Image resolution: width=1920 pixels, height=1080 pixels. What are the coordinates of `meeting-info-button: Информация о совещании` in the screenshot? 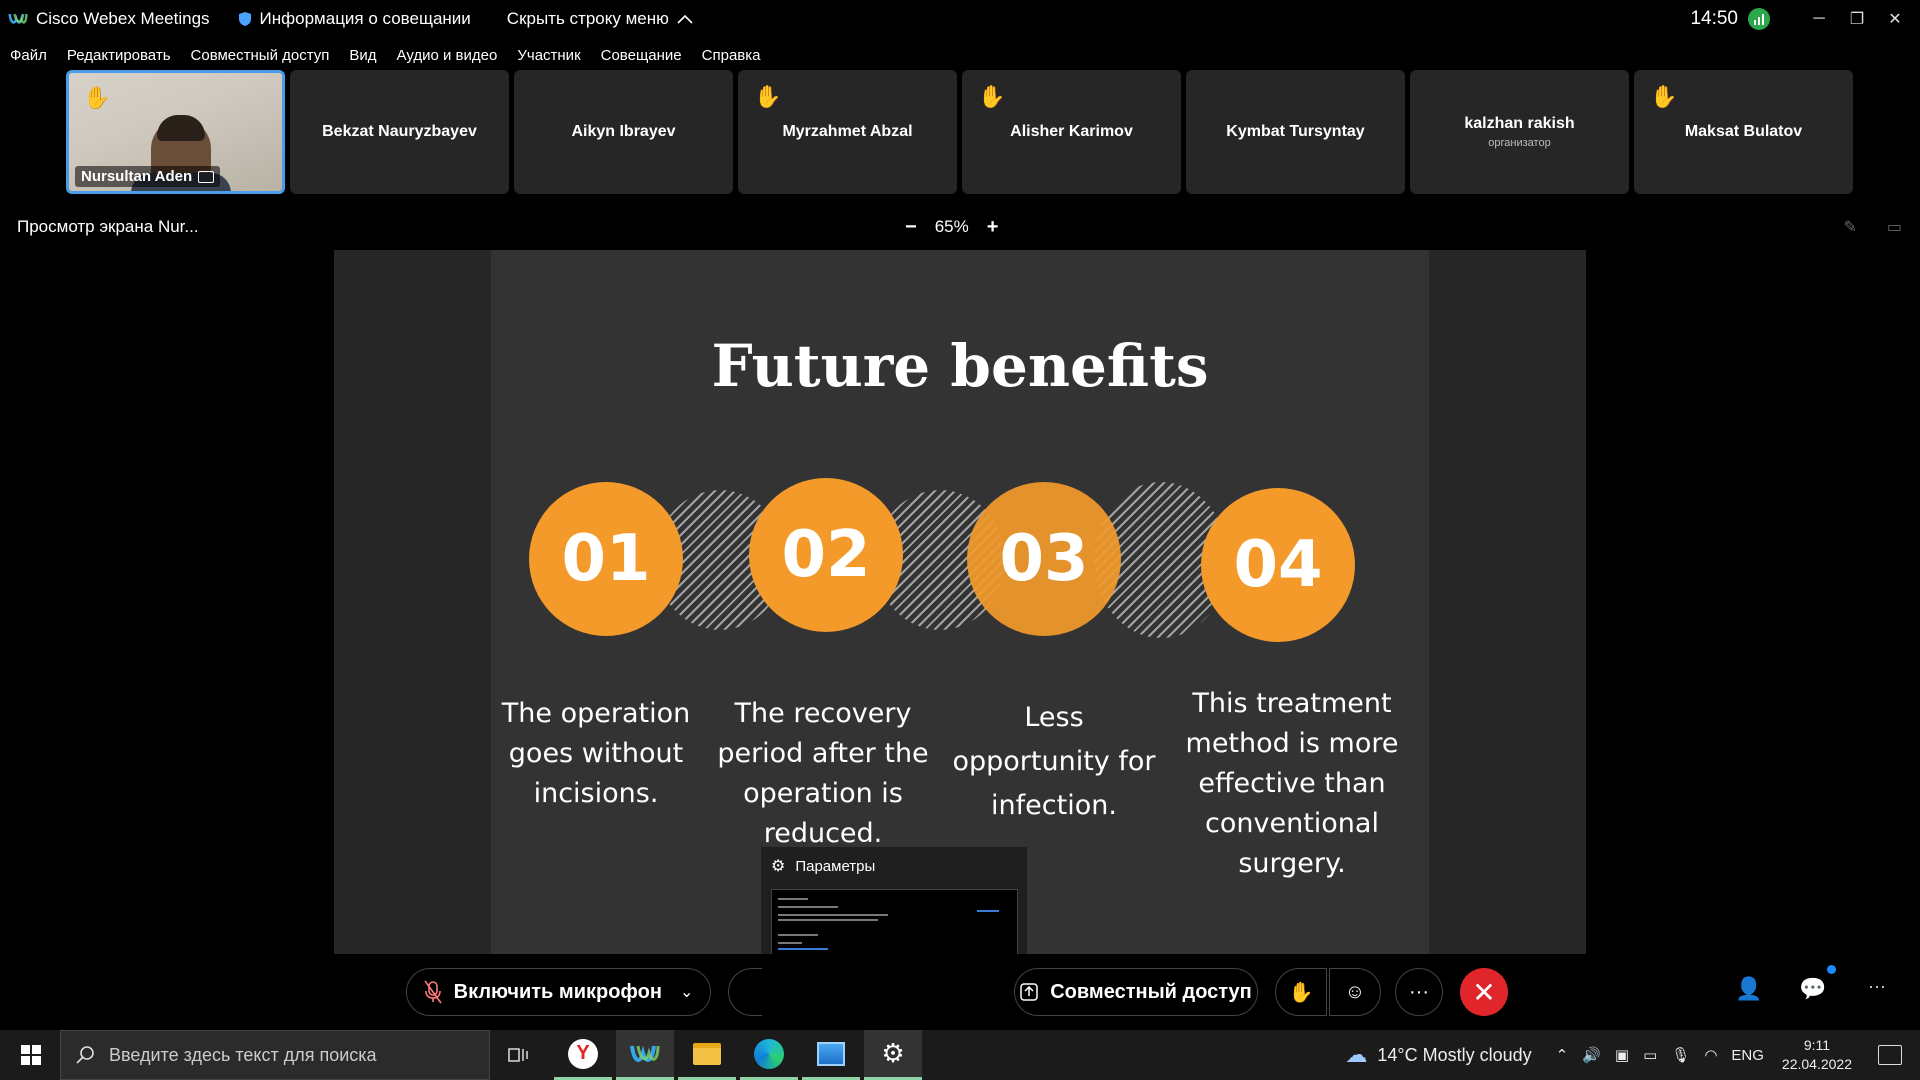 It's located at (354, 19).